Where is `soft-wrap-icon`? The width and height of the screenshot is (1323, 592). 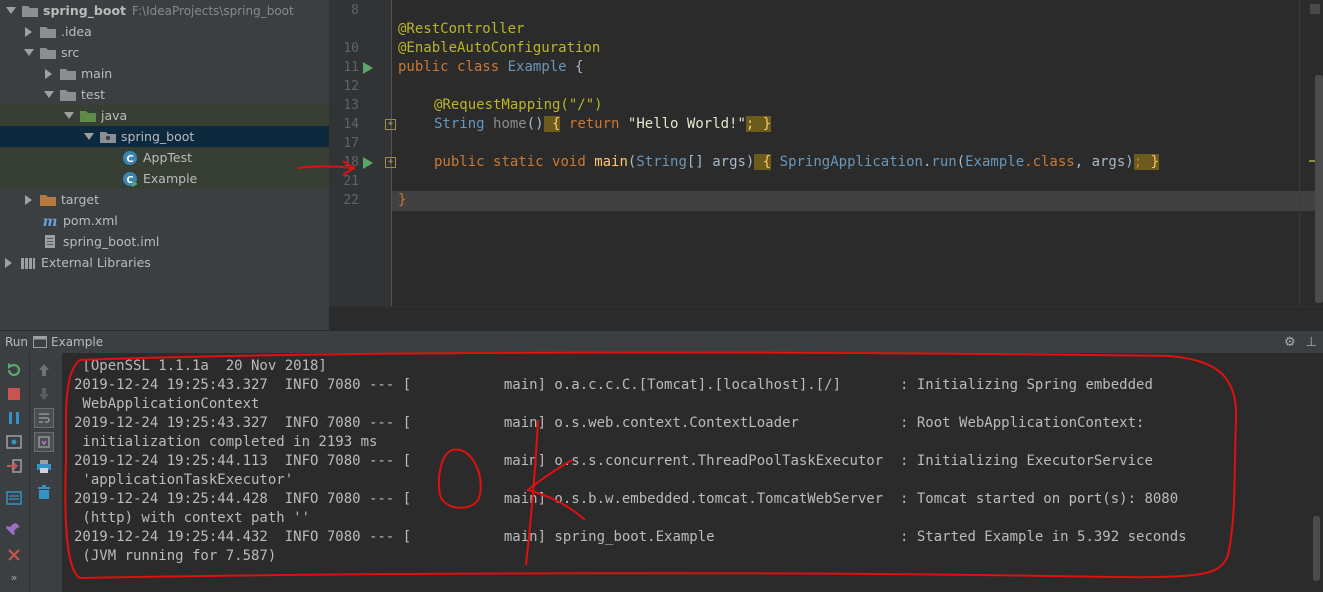 soft-wrap-icon is located at coordinates (44, 418).